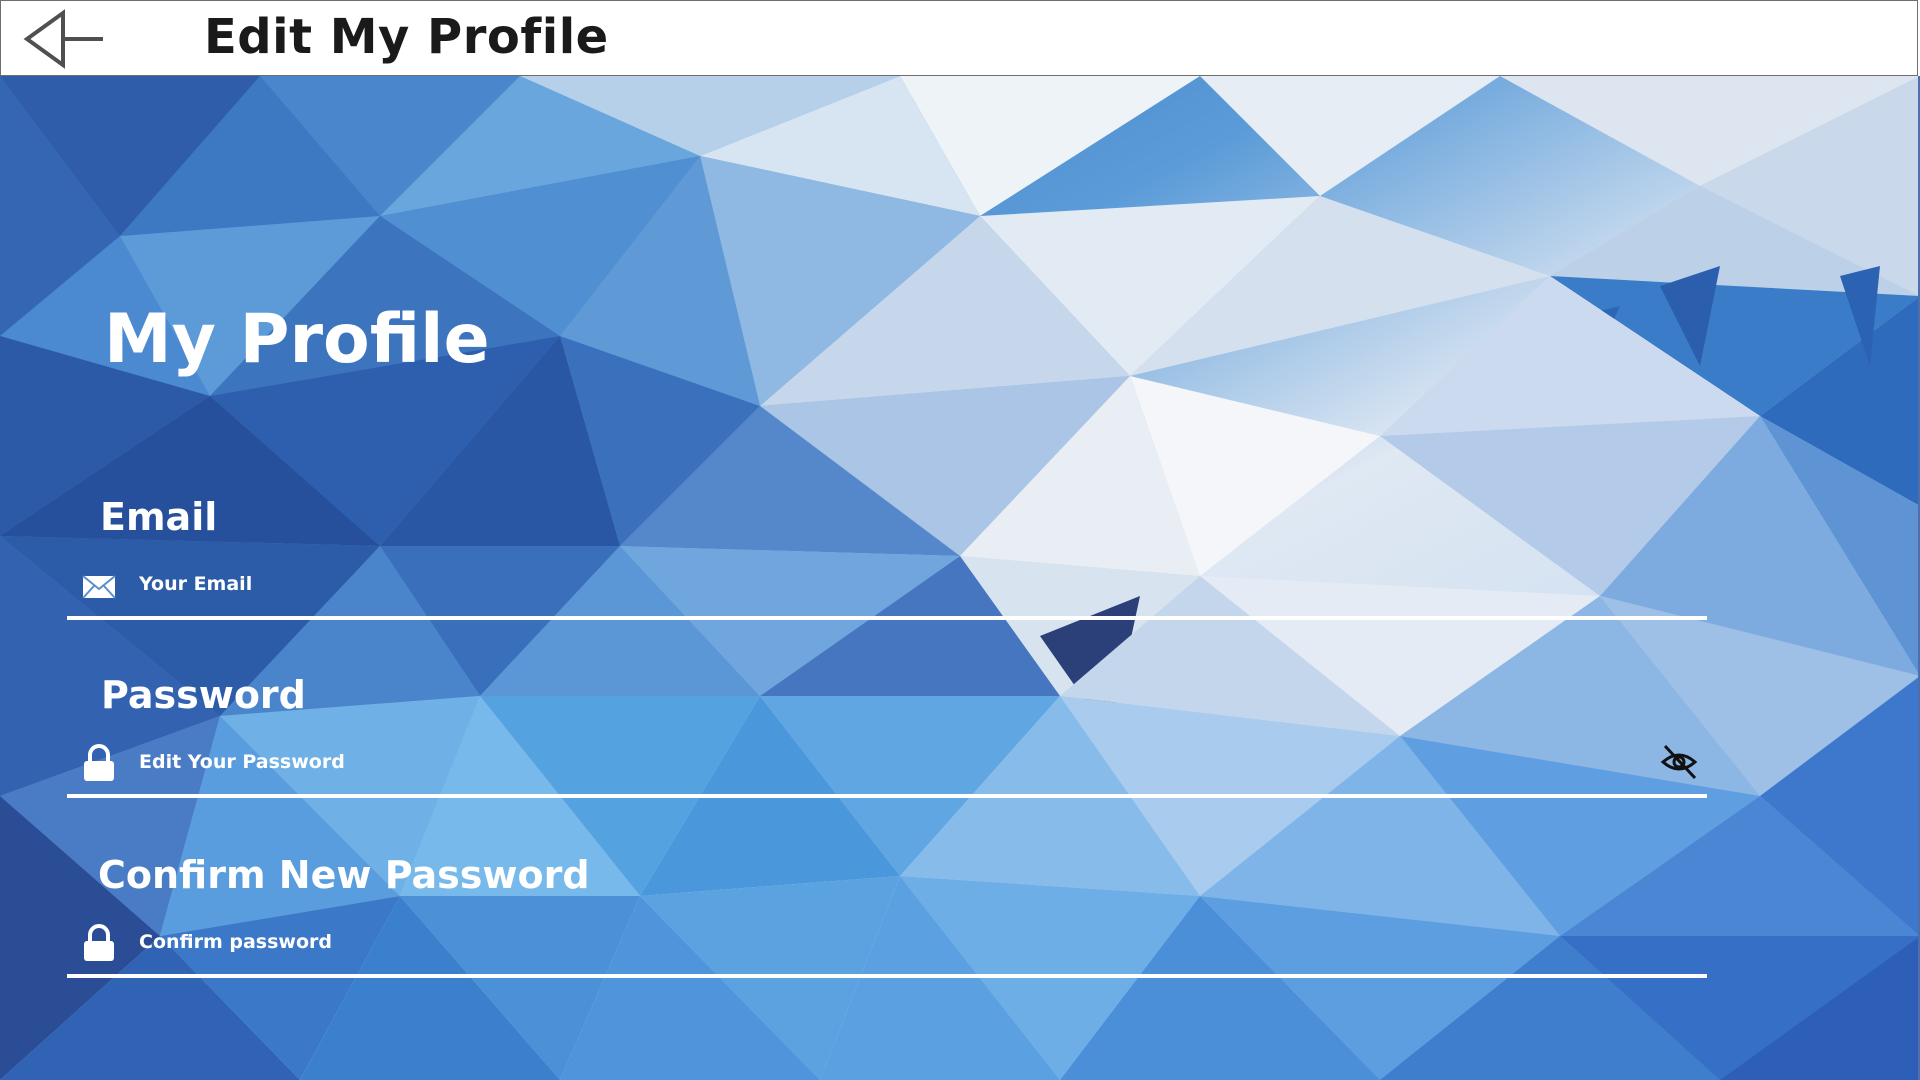 The height and width of the screenshot is (1080, 1920). What do you see at coordinates (879, 762) in the screenshot?
I see `password-input` at bounding box center [879, 762].